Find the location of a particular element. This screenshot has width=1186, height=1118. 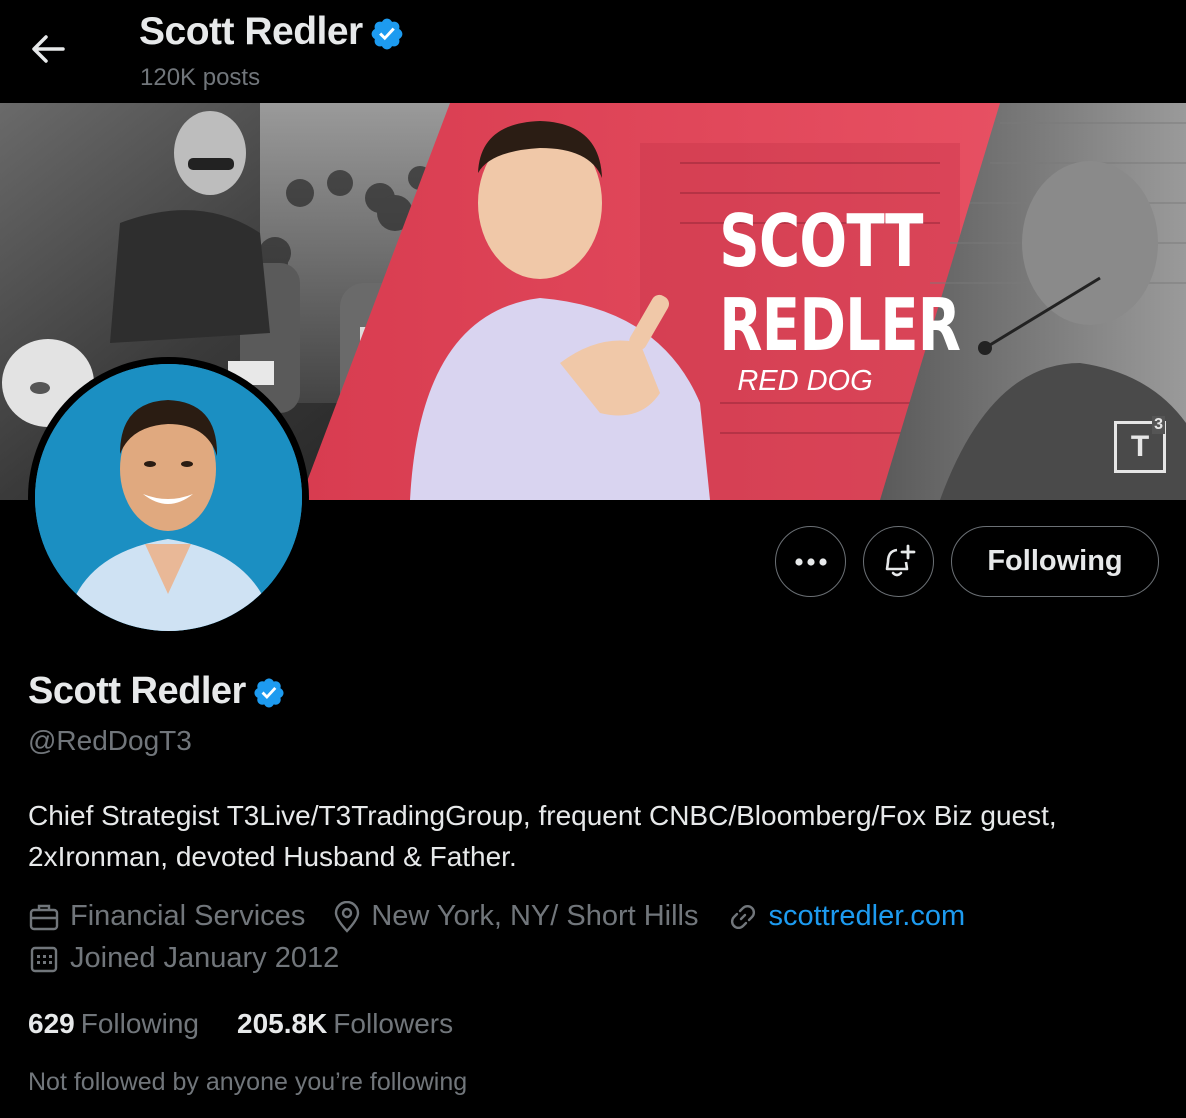

banner-title-line1: SCOTT is located at coordinates (821, 241).